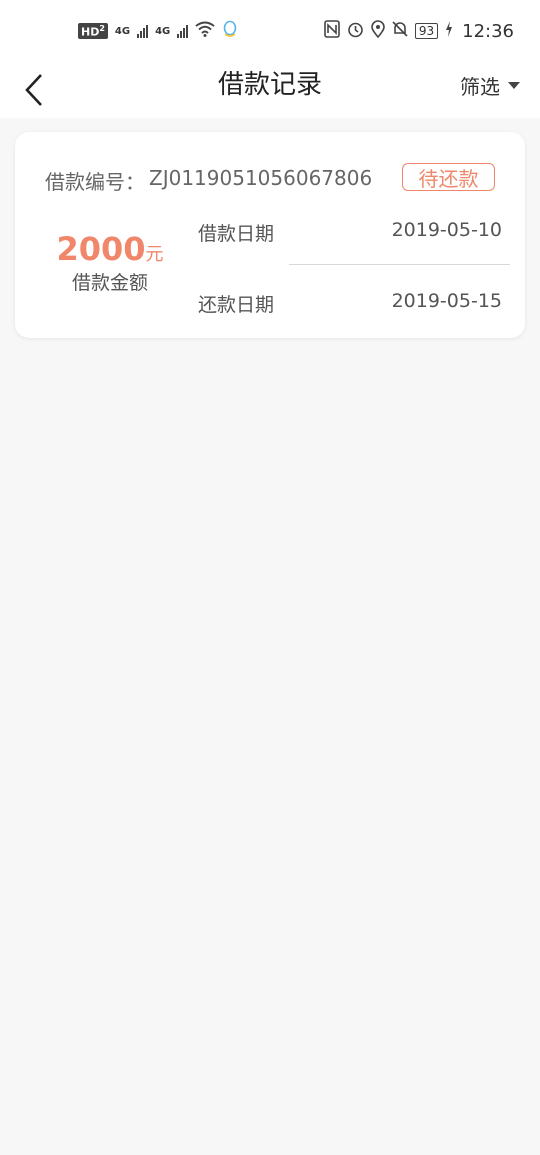  Describe the element at coordinates (236, 305) in the screenshot. I see `repay-date-label: 还款日期` at that location.